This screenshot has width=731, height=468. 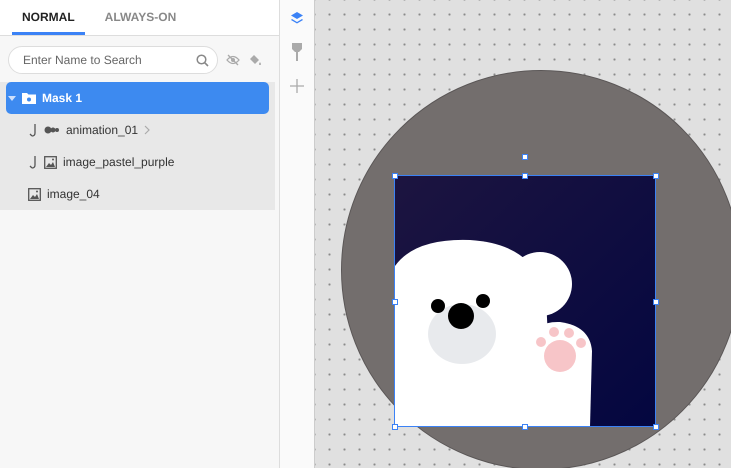 I want to click on search-field: Enter Name to Search, so click(x=113, y=60).